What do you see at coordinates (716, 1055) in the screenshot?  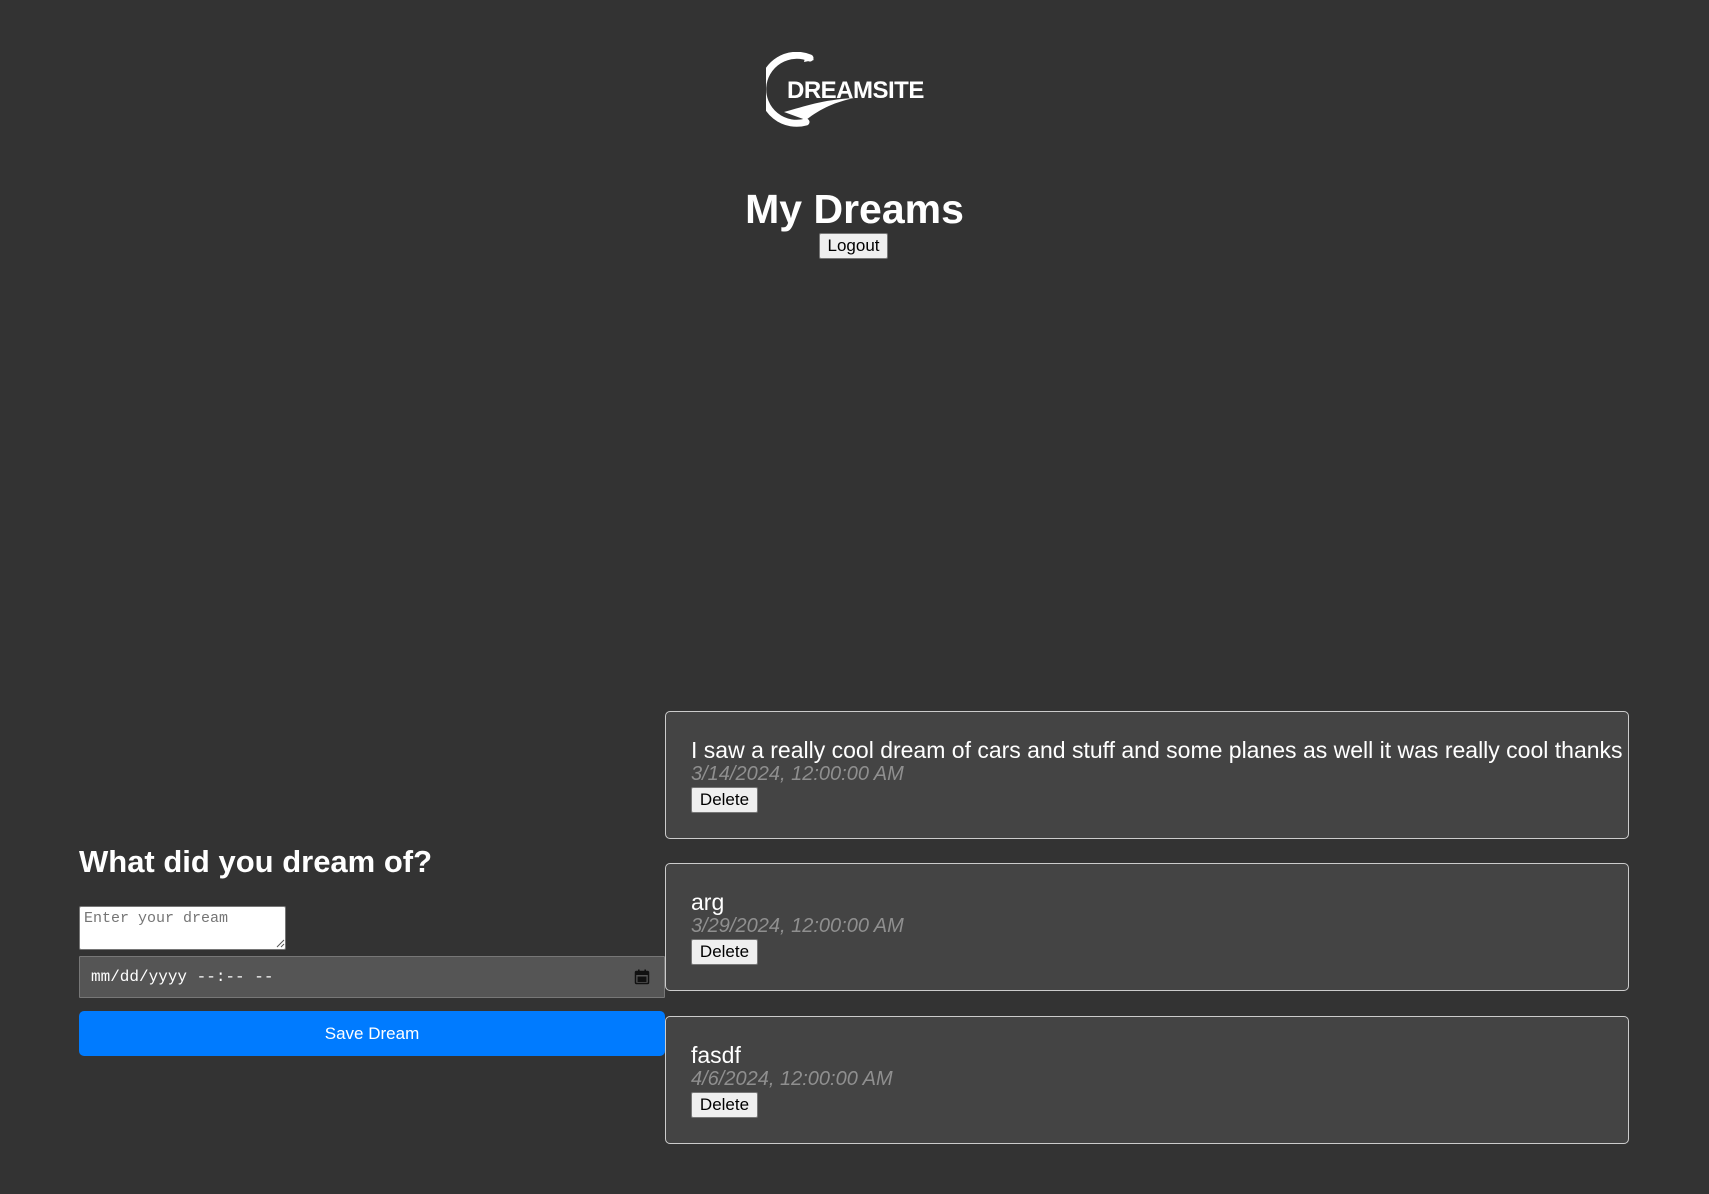 I see `dream-text: fasdf` at bounding box center [716, 1055].